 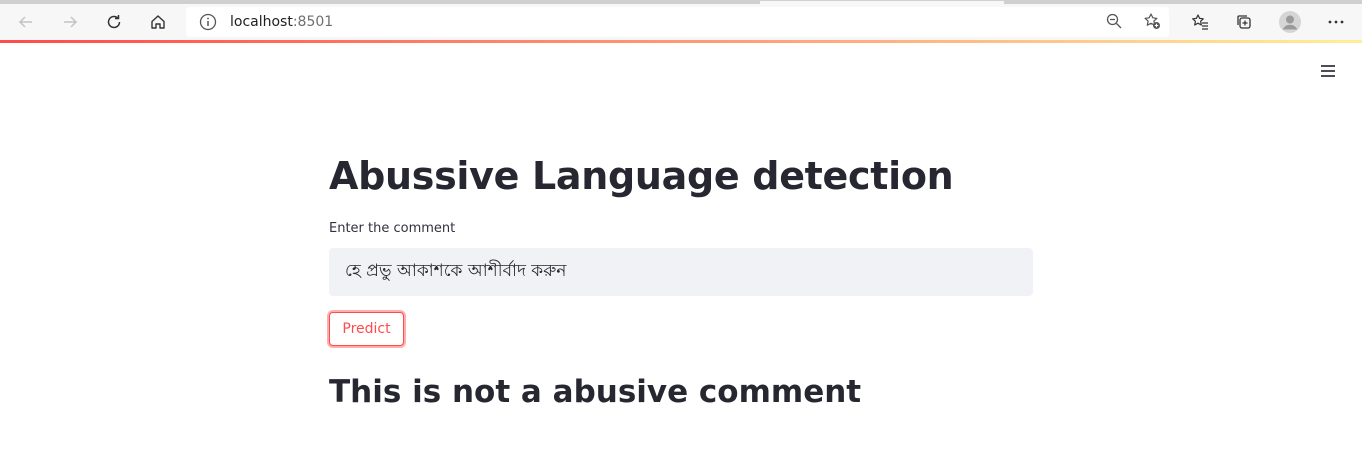 I want to click on url-host: localhost, so click(x=261, y=22).